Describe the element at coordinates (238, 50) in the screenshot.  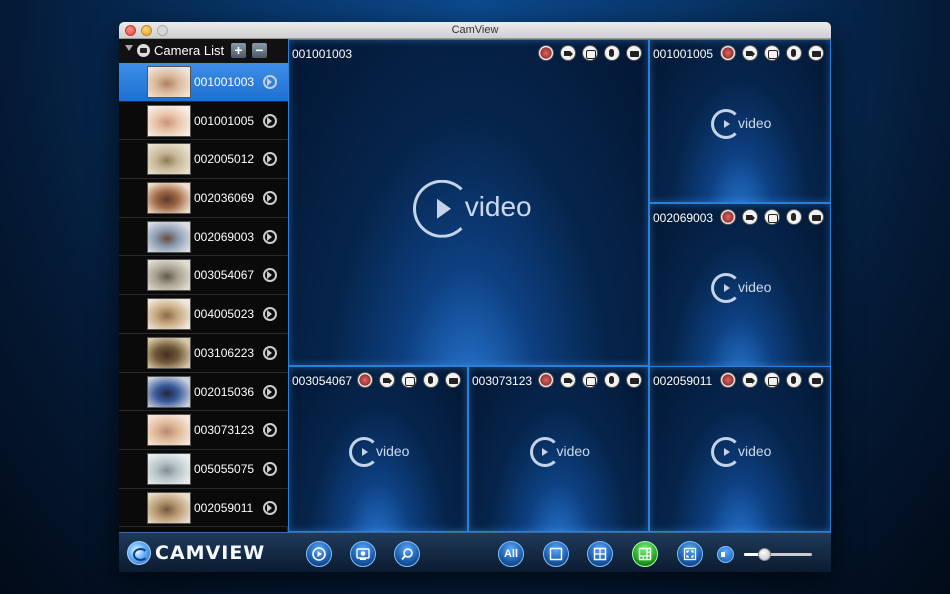
I see `add-camera-button: +` at that location.